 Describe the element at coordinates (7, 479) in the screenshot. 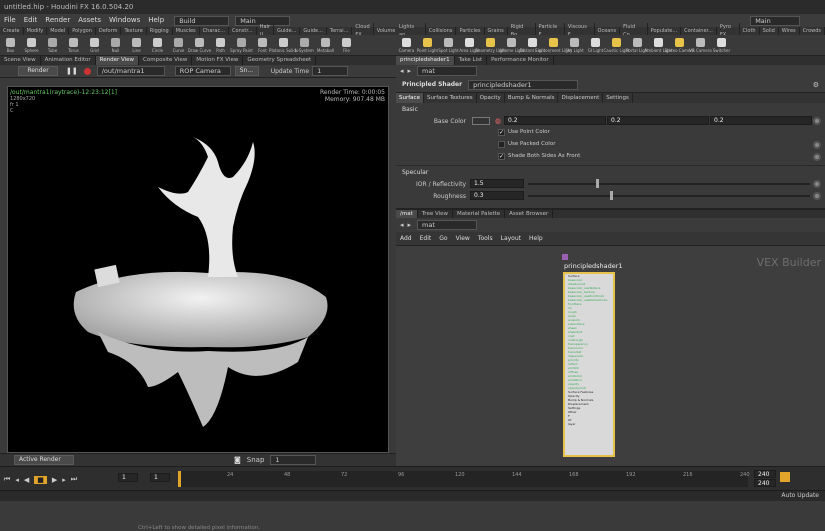

I see `jump-start-icon: ⏮` at that location.